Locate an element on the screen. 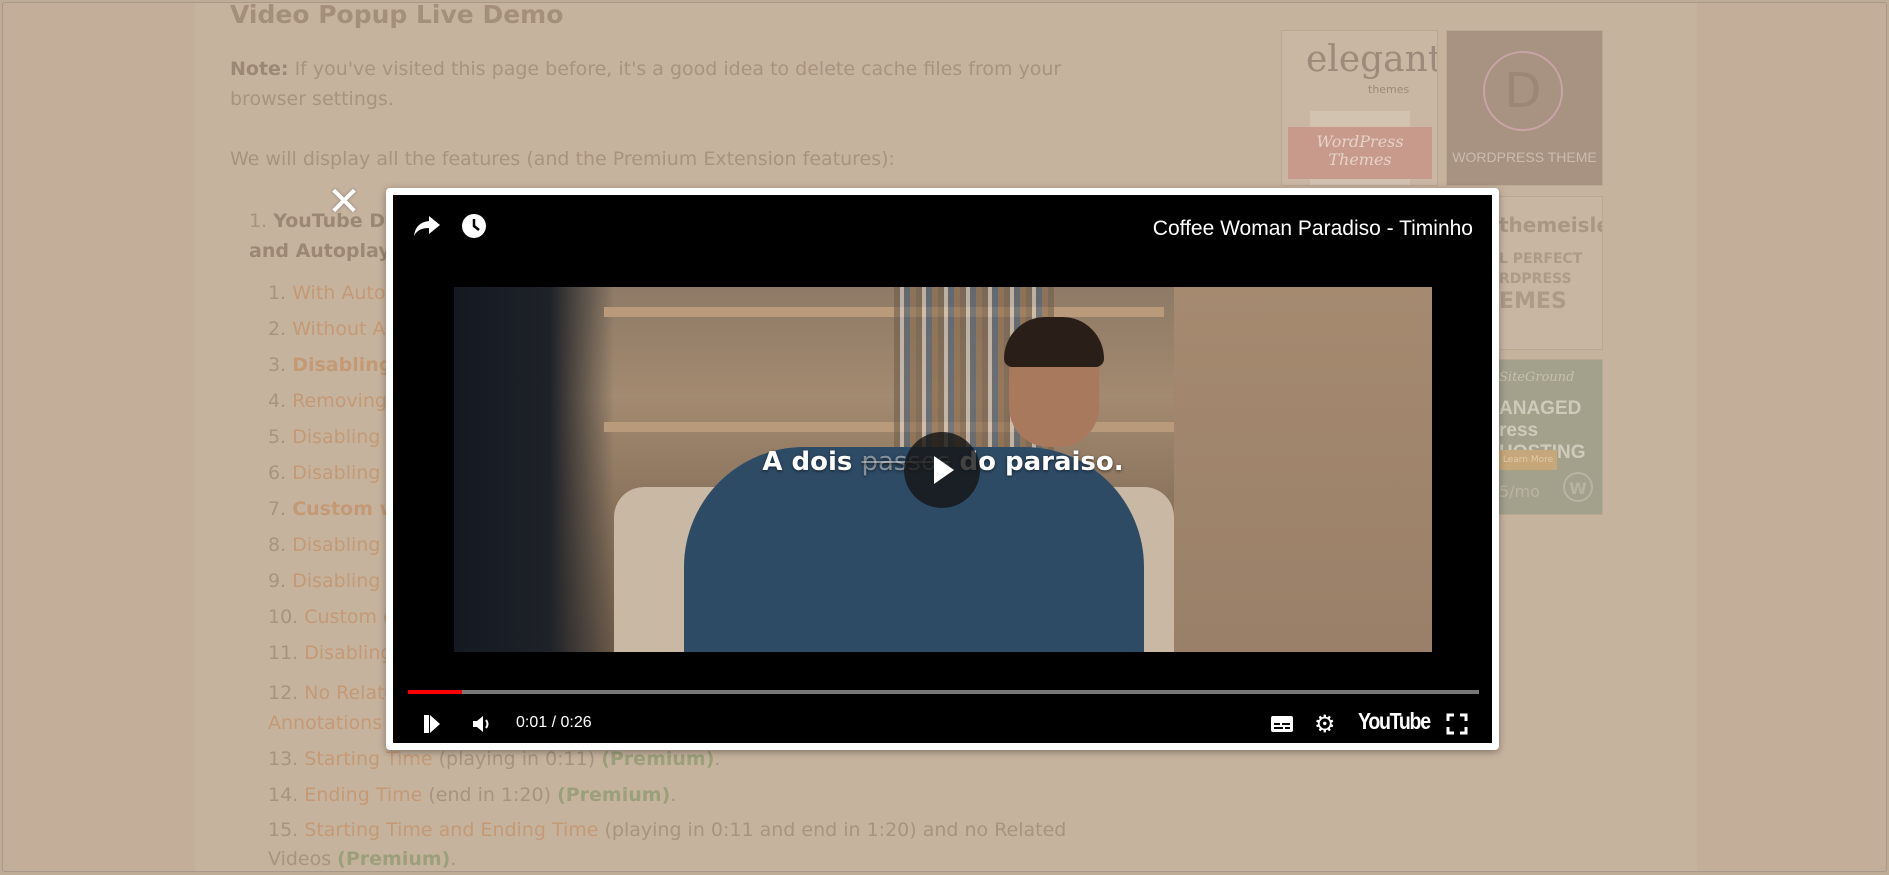 The width and height of the screenshot is (1889, 875). list-item: 4. Removing is located at coordinates (327, 401).